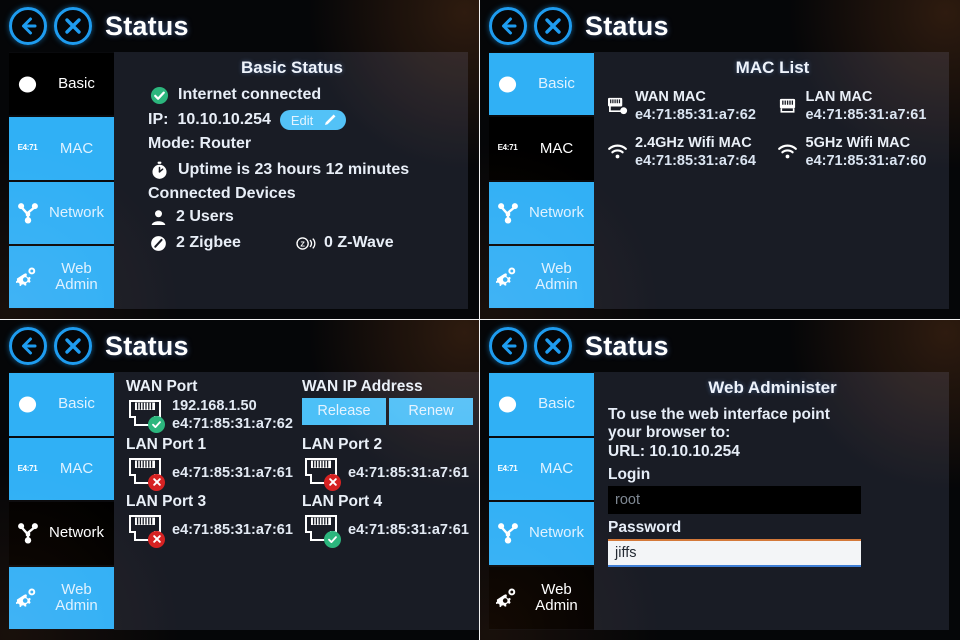  I want to click on release-button: Release, so click(344, 411).